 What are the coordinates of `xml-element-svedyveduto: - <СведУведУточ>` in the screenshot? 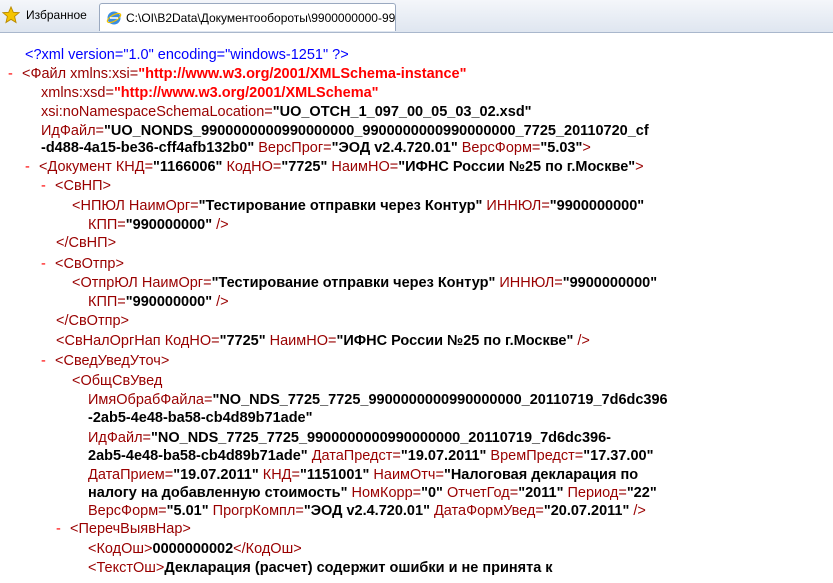 It's located at (105, 361).